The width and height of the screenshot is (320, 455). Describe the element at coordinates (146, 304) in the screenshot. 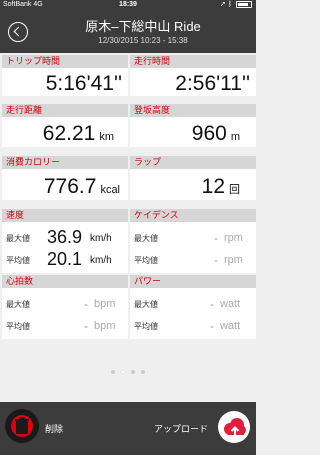

I see `power-max-label: 最大値` at that location.